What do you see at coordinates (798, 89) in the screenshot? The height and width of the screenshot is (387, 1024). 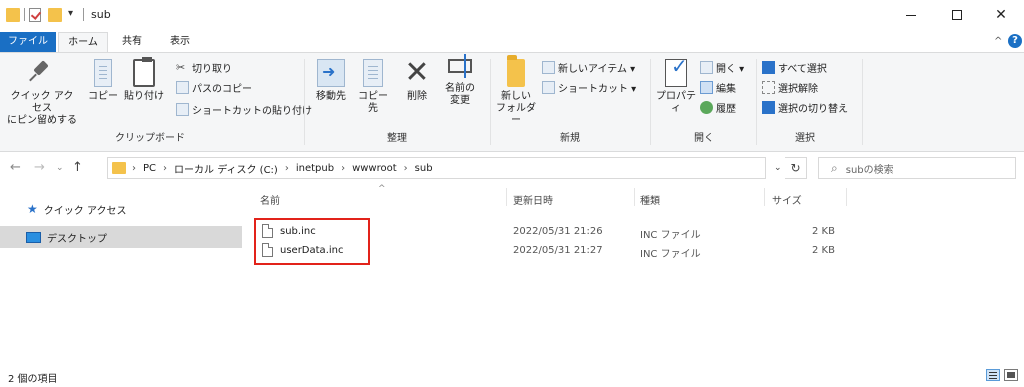 I see `select-none-label: 選択解除` at bounding box center [798, 89].